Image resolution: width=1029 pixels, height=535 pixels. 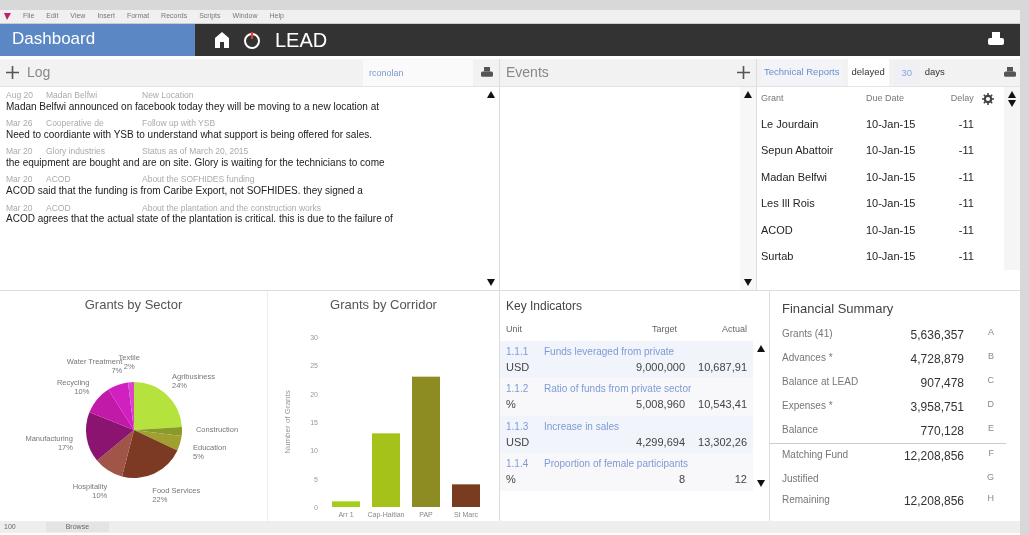 I want to click on technical-reports-tab: Technical Reports, so click(x=802, y=72).